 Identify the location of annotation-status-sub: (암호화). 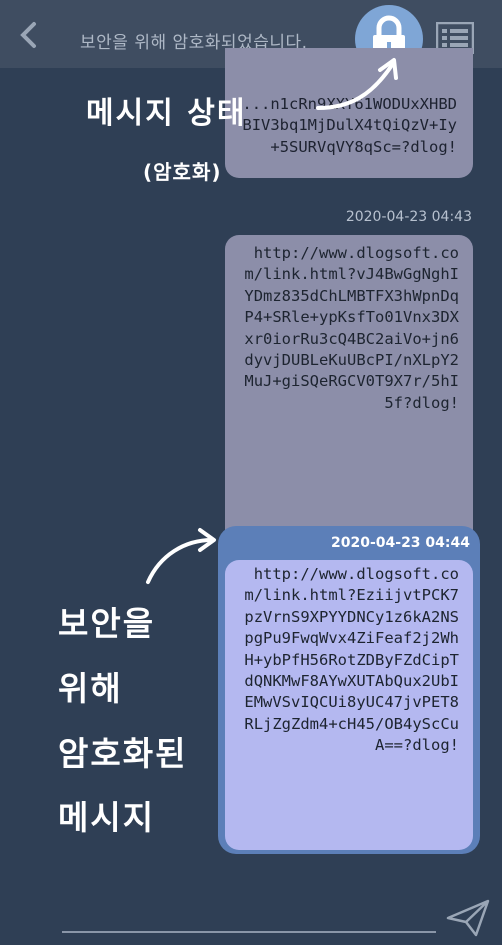
(182, 172).